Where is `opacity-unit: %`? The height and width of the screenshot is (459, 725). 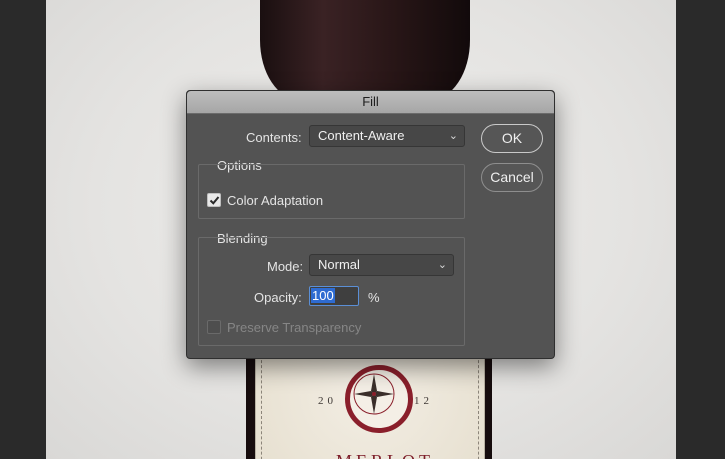 opacity-unit: % is located at coordinates (374, 297).